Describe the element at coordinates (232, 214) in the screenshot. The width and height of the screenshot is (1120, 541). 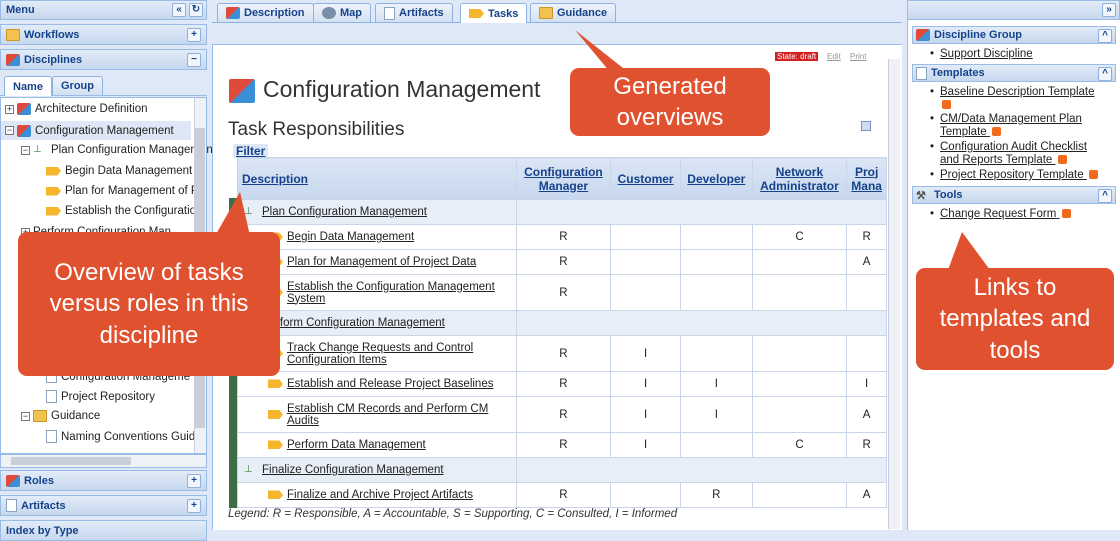
I see `arrow-overview` at that location.